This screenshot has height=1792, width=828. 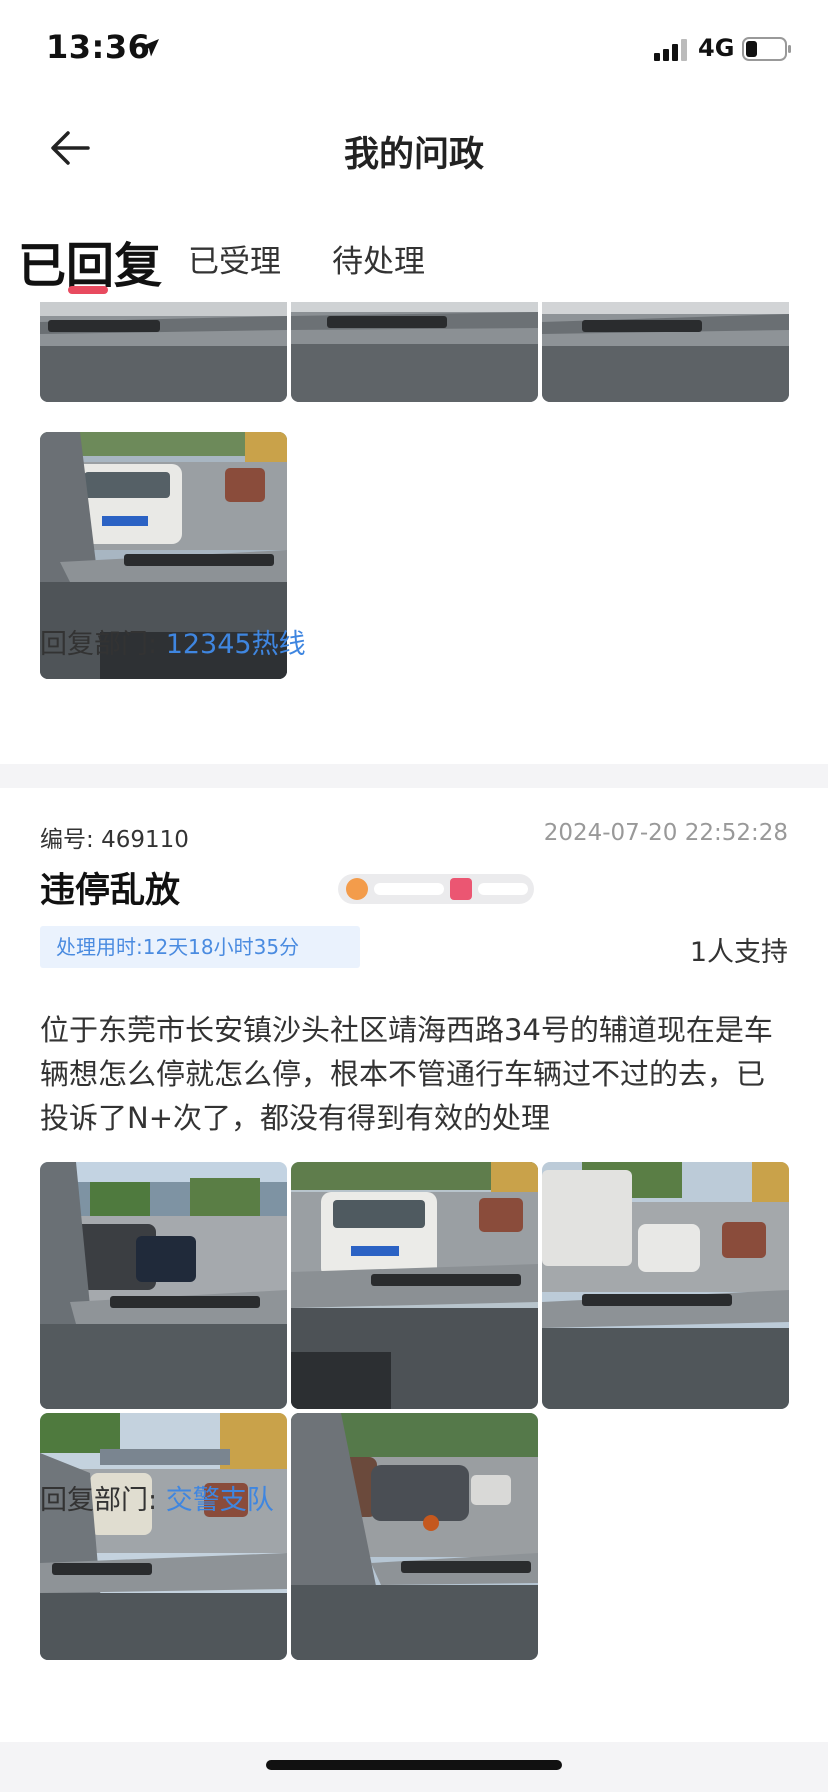 What do you see at coordinates (200, 947) in the screenshot?
I see `processing-time-badge: 处理用时:12天18小时35分` at bounding box center [200, 947].